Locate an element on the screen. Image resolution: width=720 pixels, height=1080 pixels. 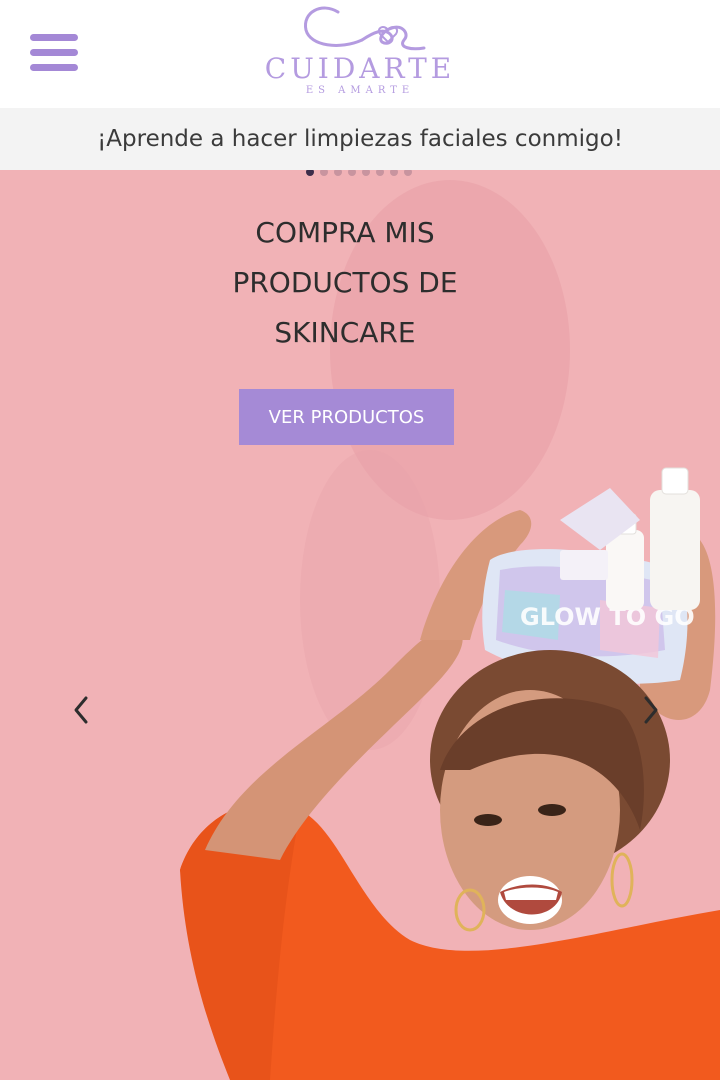
chevron-right-icon is located at coordinates (651, 710).